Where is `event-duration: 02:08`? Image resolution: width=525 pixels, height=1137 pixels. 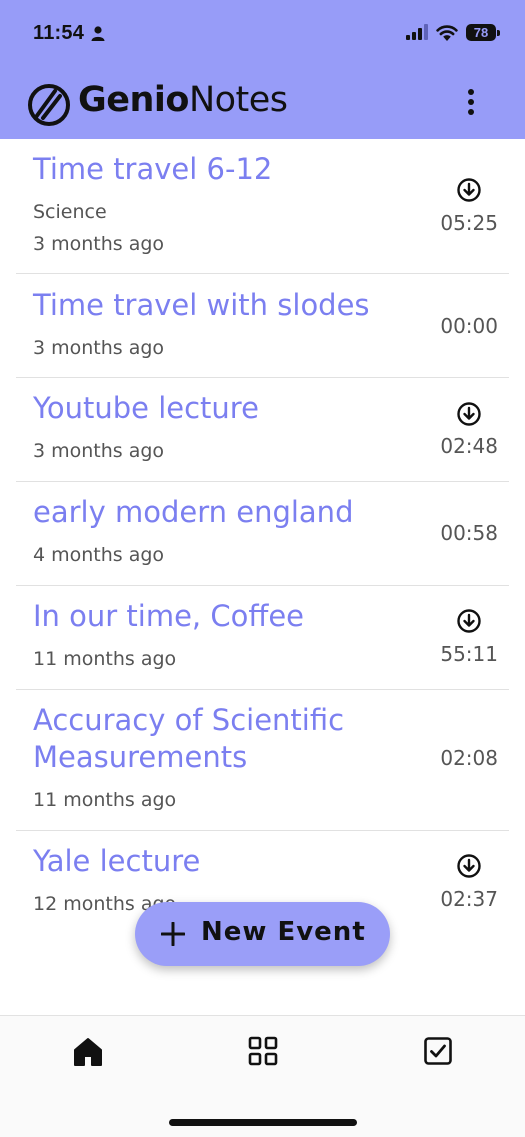 event-duration: 02:08 is located at coordinates (469, 758).